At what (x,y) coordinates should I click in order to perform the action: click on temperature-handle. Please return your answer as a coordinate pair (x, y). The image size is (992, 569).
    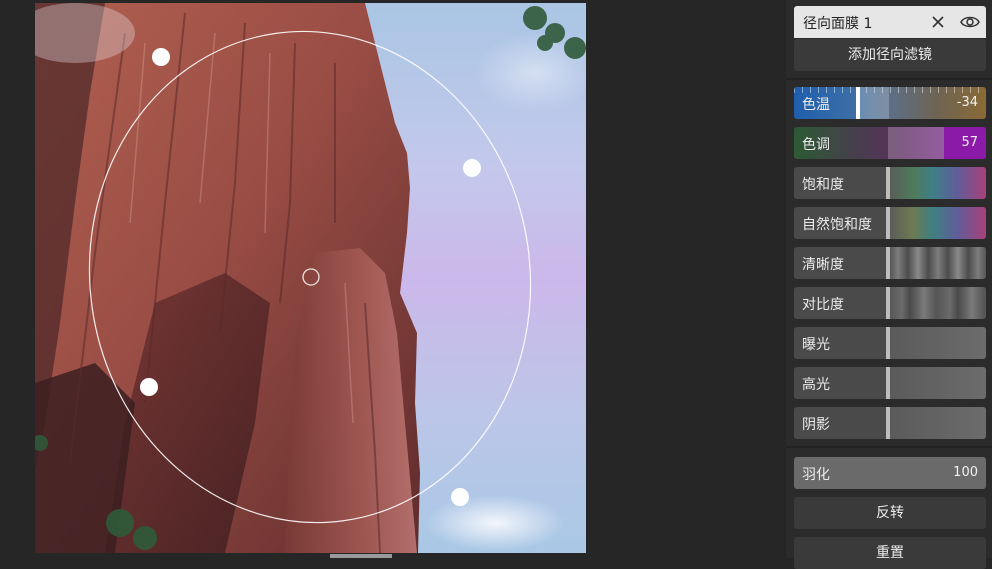
    Looking at the image, I should click on (858, 103).